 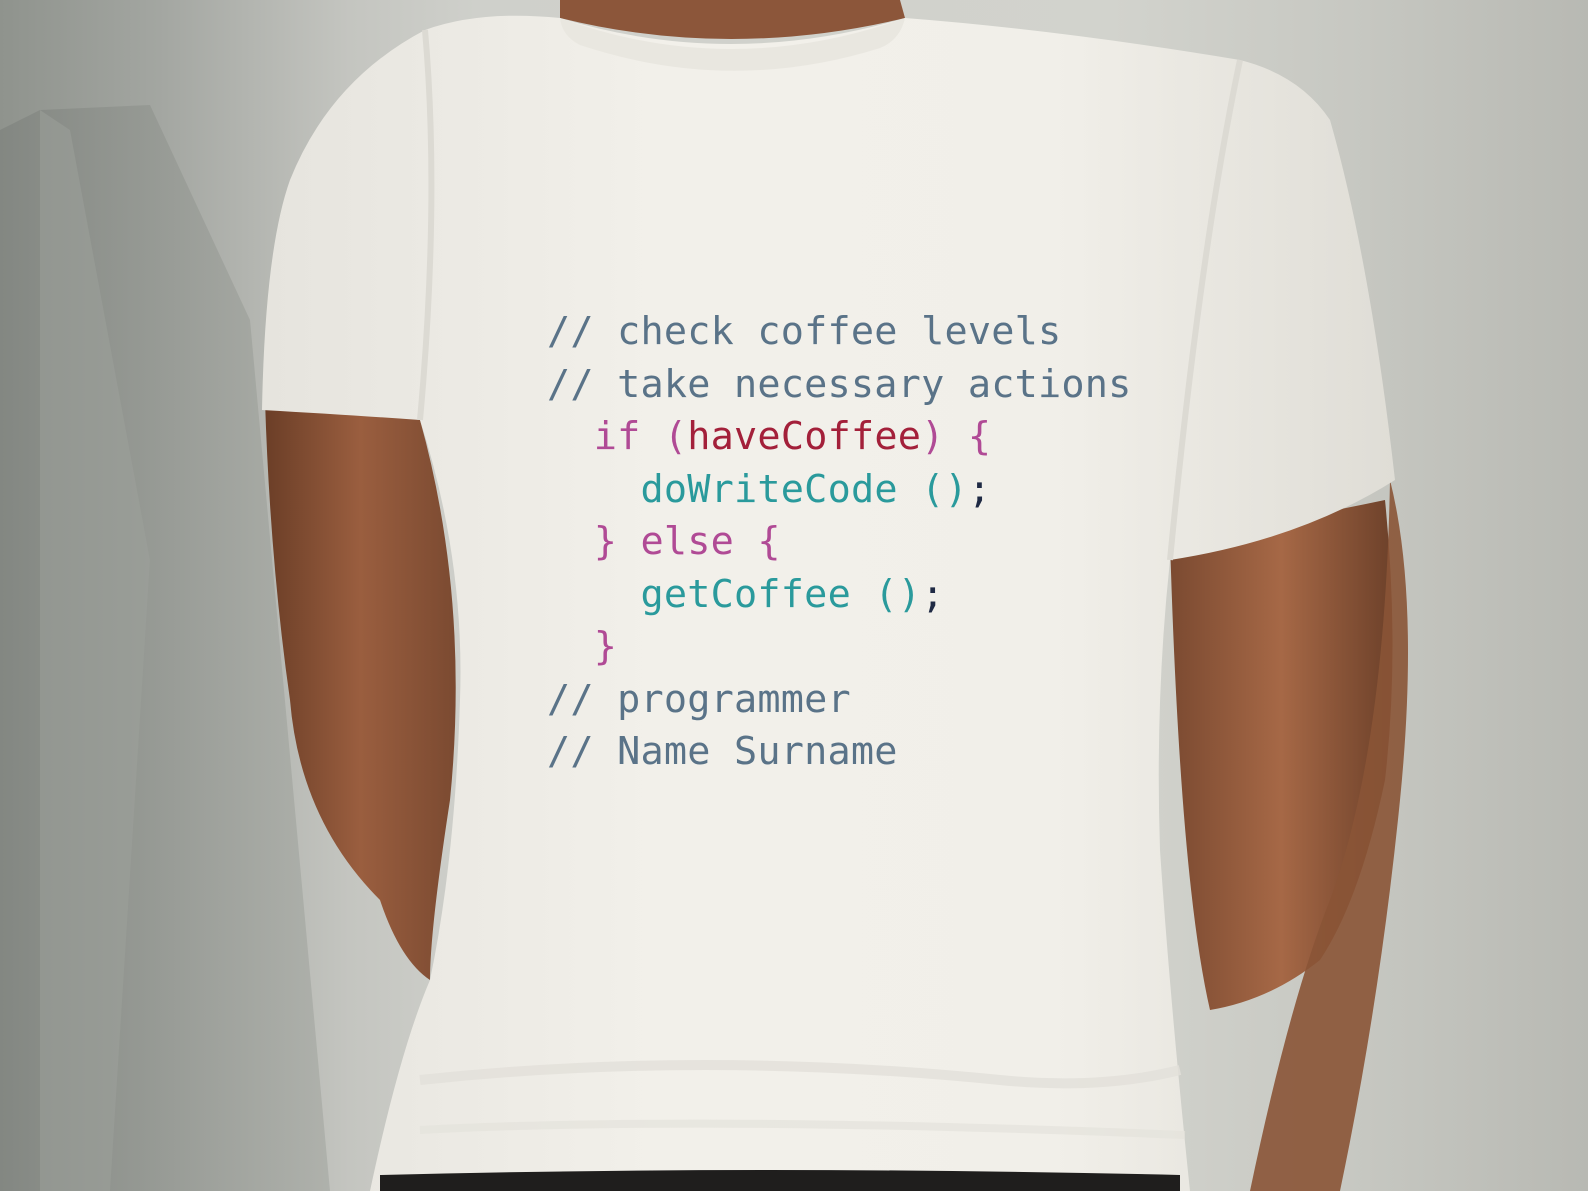 I want to click on code-token-keyword: } else {, so click(x=687, y=541).